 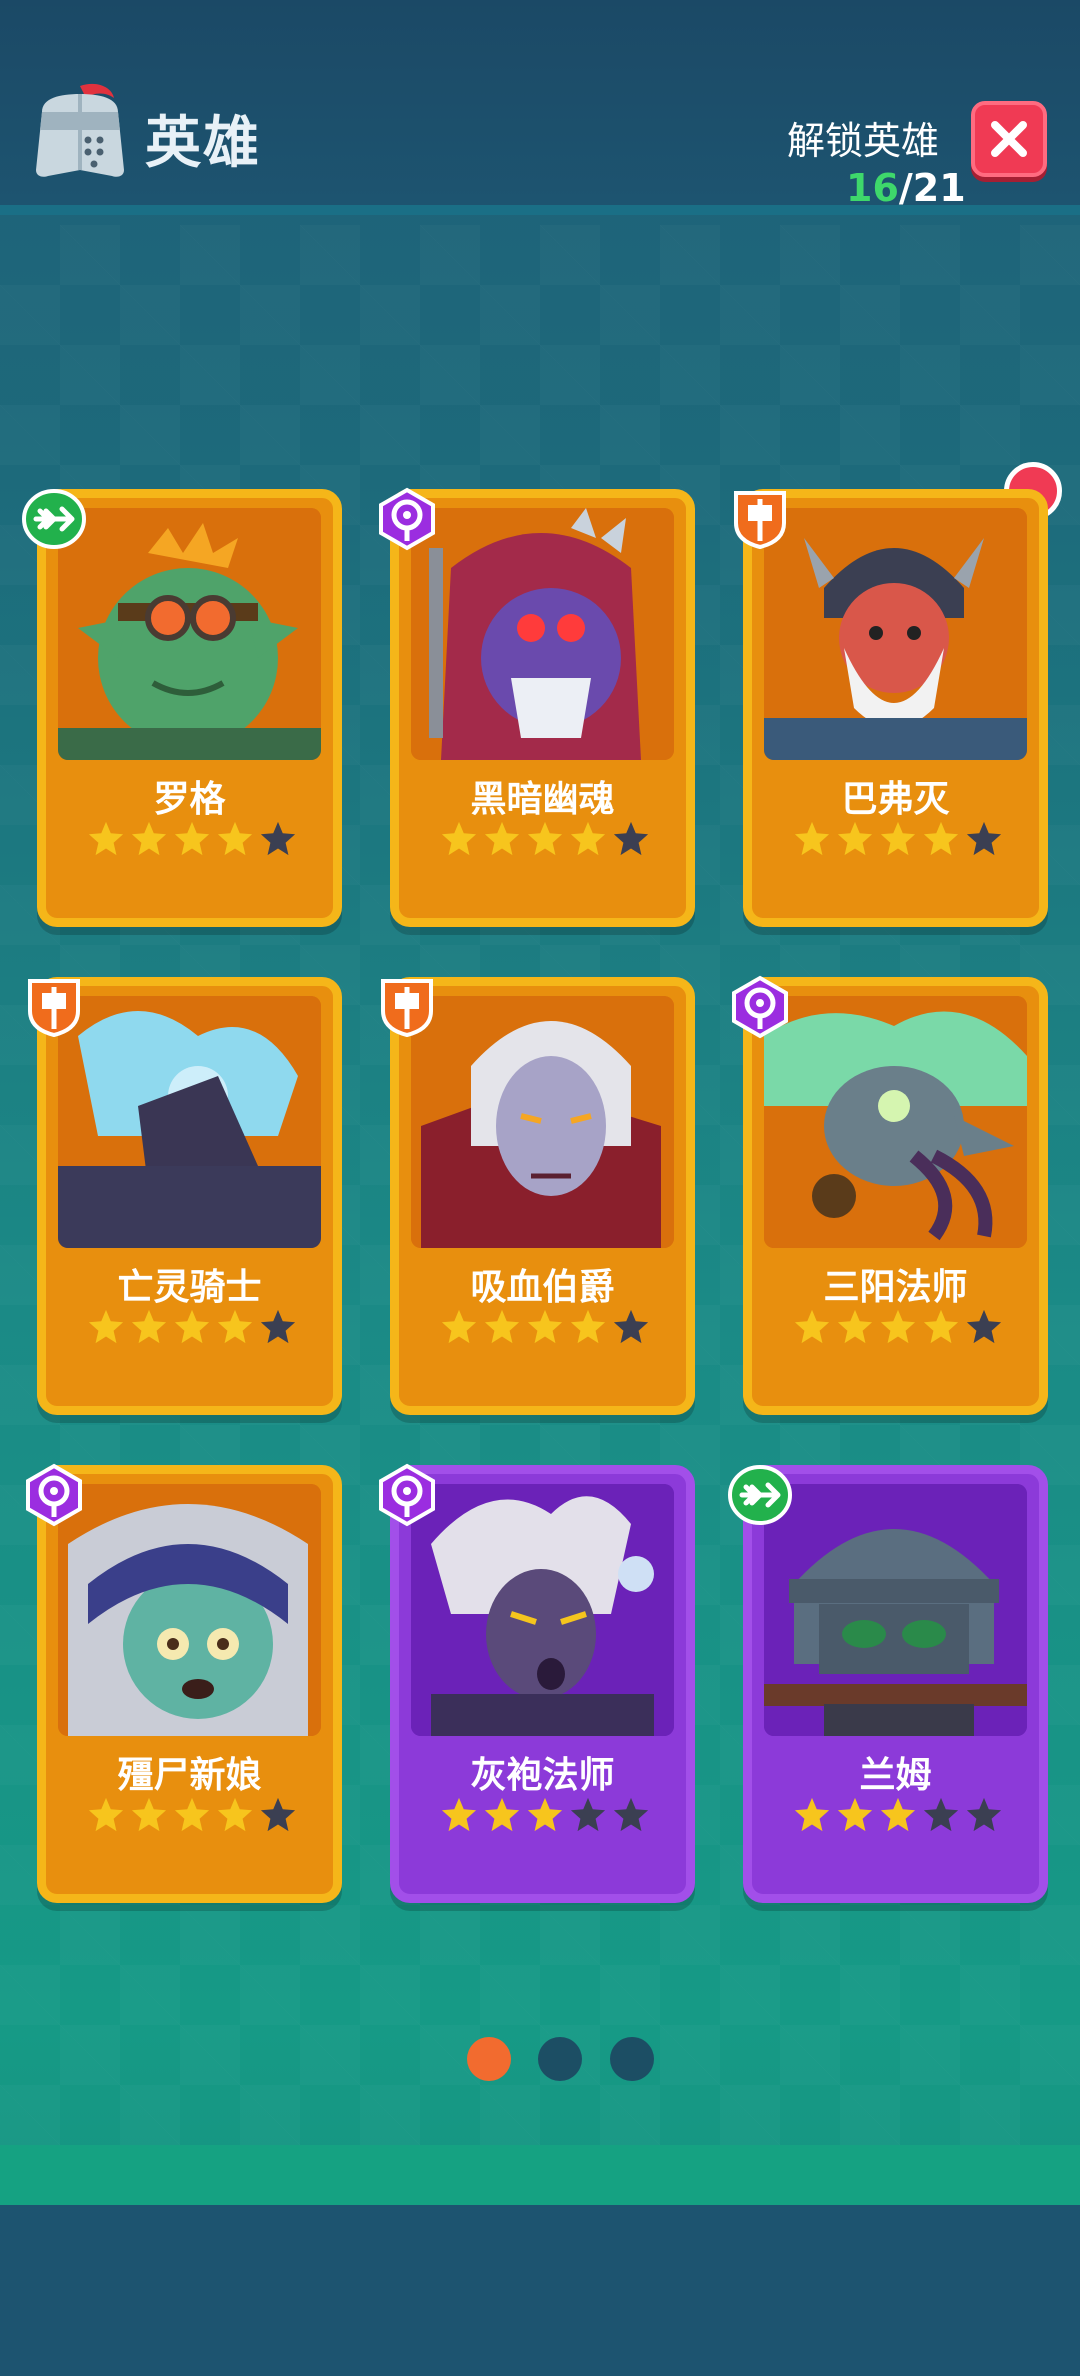 I want to click on page-title: 英雄, so click(x=203, y=143).